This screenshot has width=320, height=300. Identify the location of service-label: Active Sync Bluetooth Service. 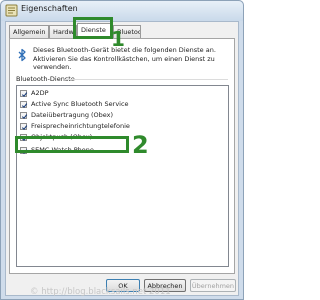
(80, 104).